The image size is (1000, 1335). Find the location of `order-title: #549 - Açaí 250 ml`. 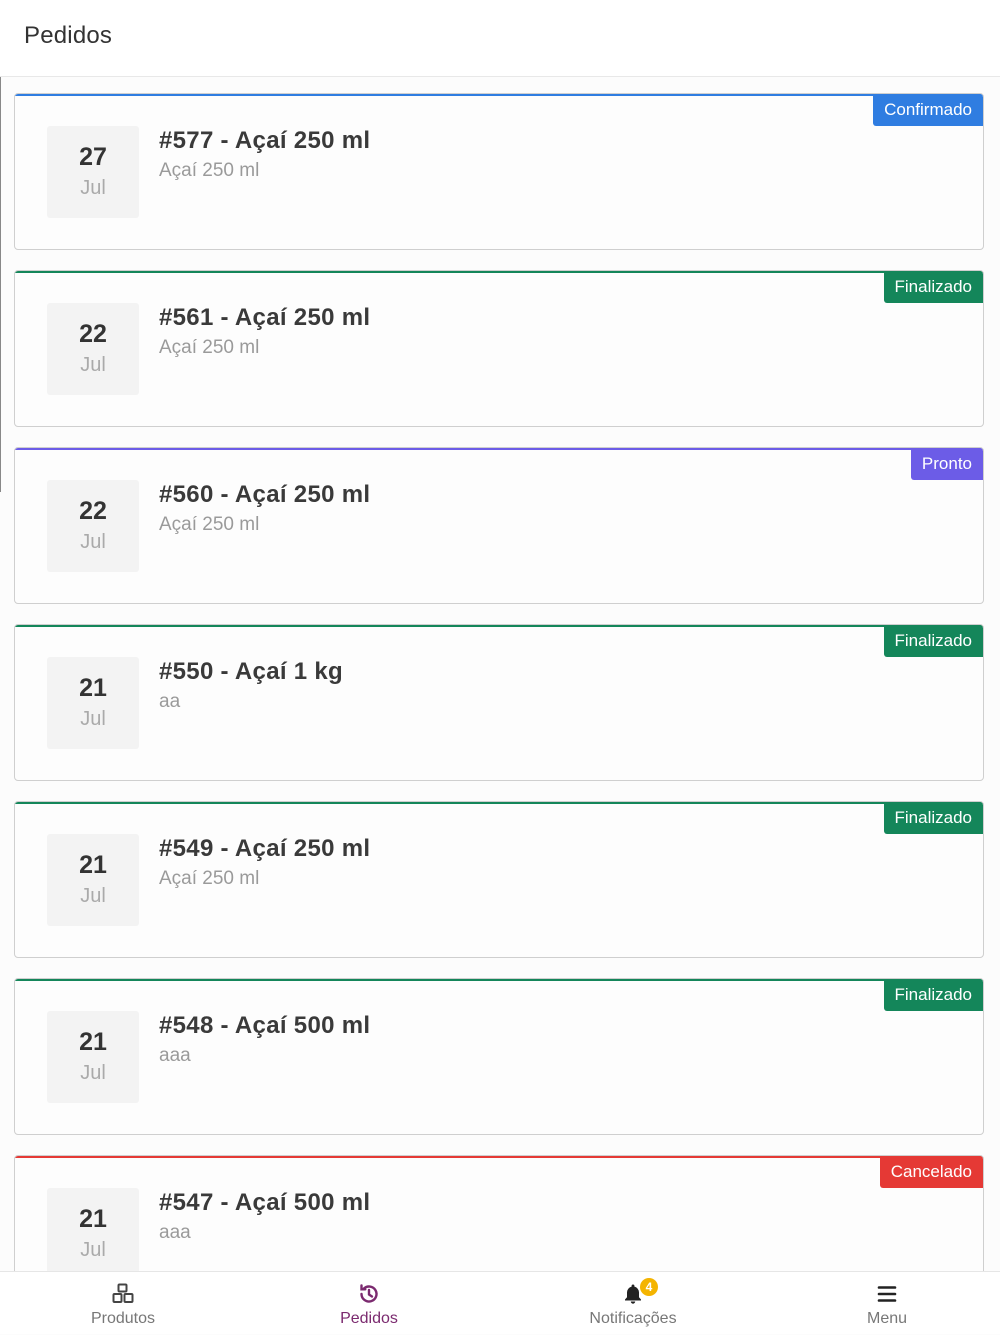

order-title: #549 - Açaí 250 ml is located at coordinates (265, 848).